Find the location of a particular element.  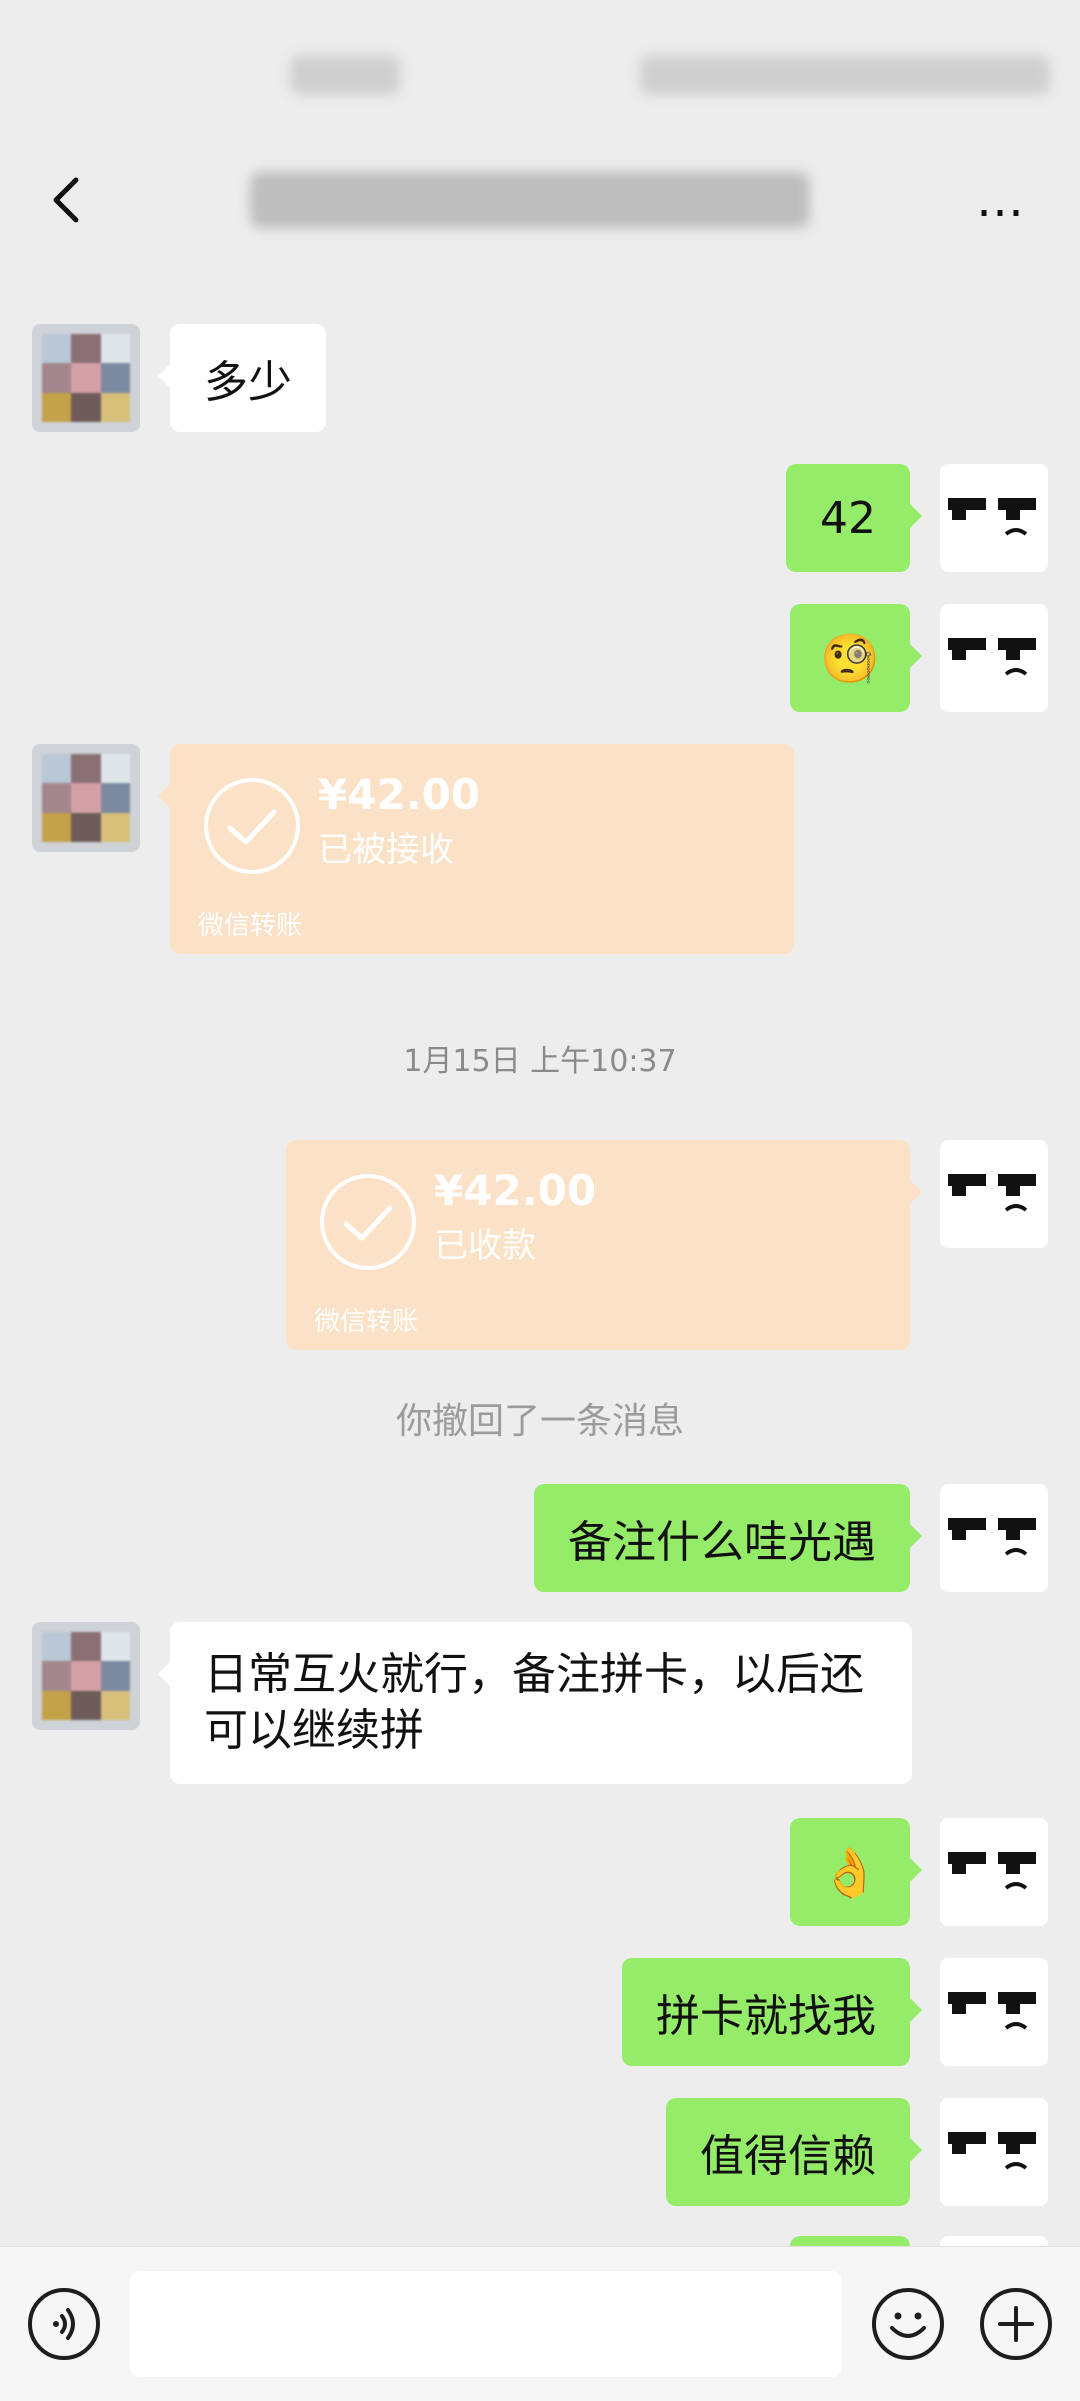

timestamp: 1月15日 上午10:37 is located at coordinates (540, 1061).